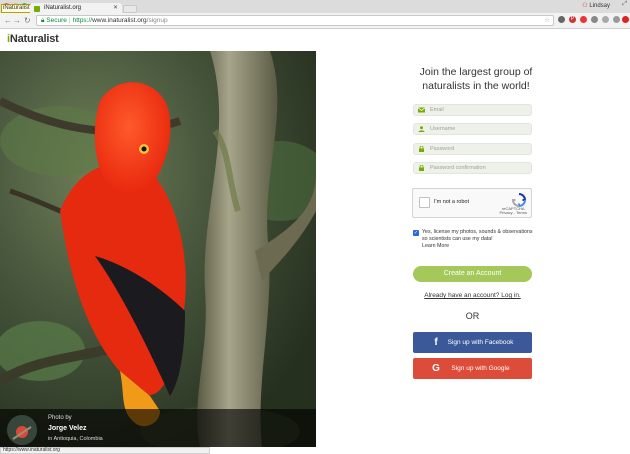  I want to click on recaptcha-brand: reCAPTCHA Privacy - Terms, so click(513, 211).